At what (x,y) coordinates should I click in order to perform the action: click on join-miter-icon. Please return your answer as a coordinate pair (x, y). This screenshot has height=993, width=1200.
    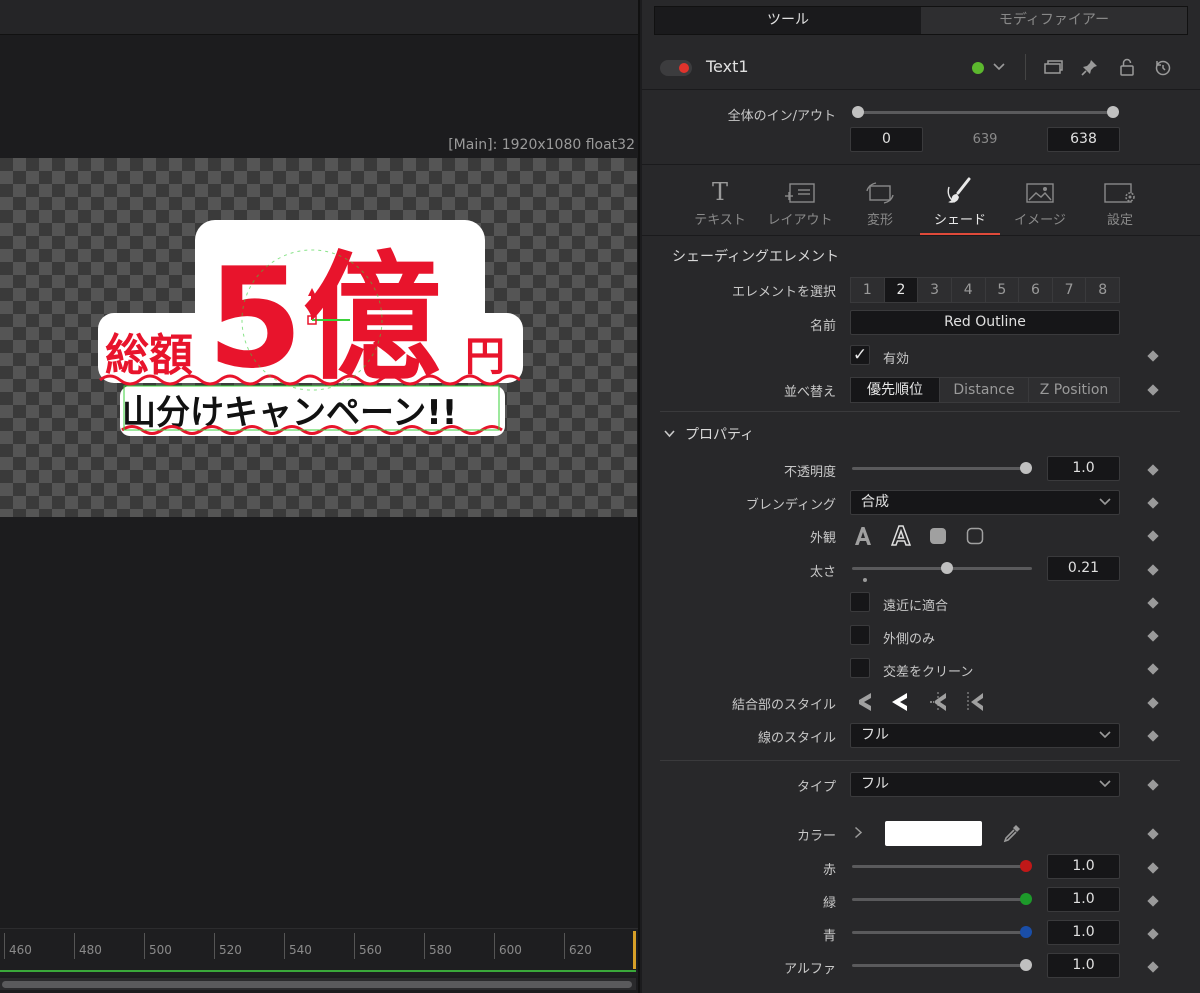
    Looking at the image, I should click on (903, 702).